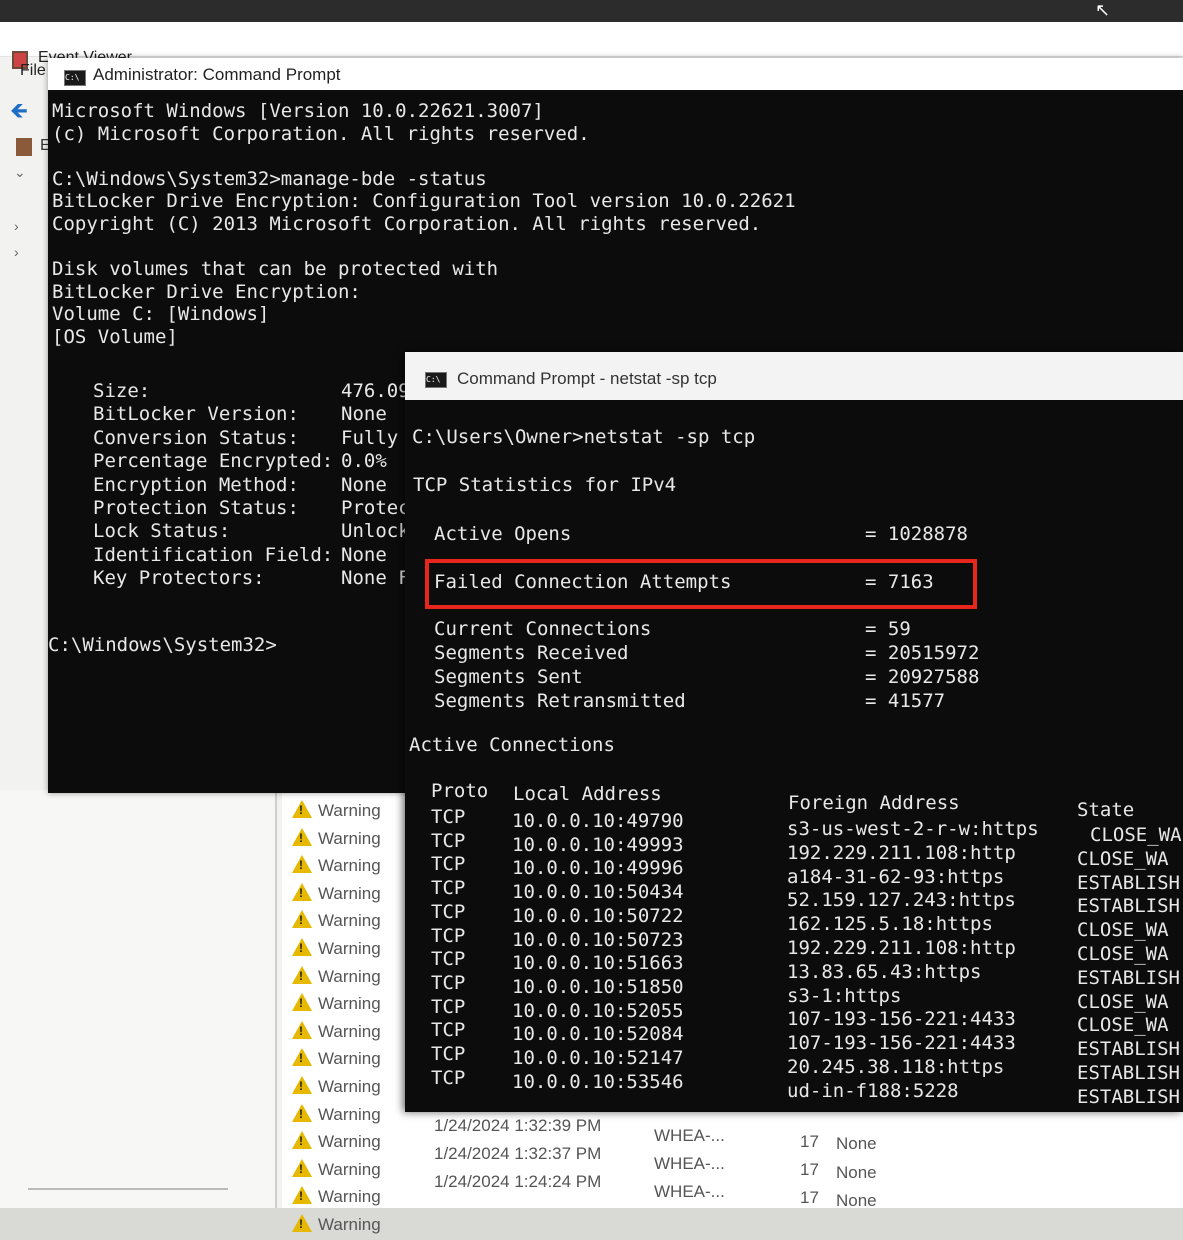  What do you see at coordinates (138, 999) in the screenshot?
I see `event-viewer-left-pane` at bounding box center [138, 999].